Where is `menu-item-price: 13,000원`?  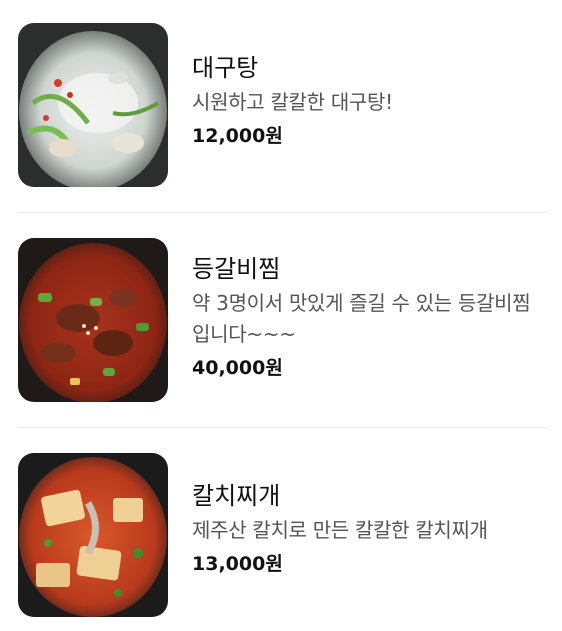
menu-item-price: 13,000원 is located at coordinates (237, 564).